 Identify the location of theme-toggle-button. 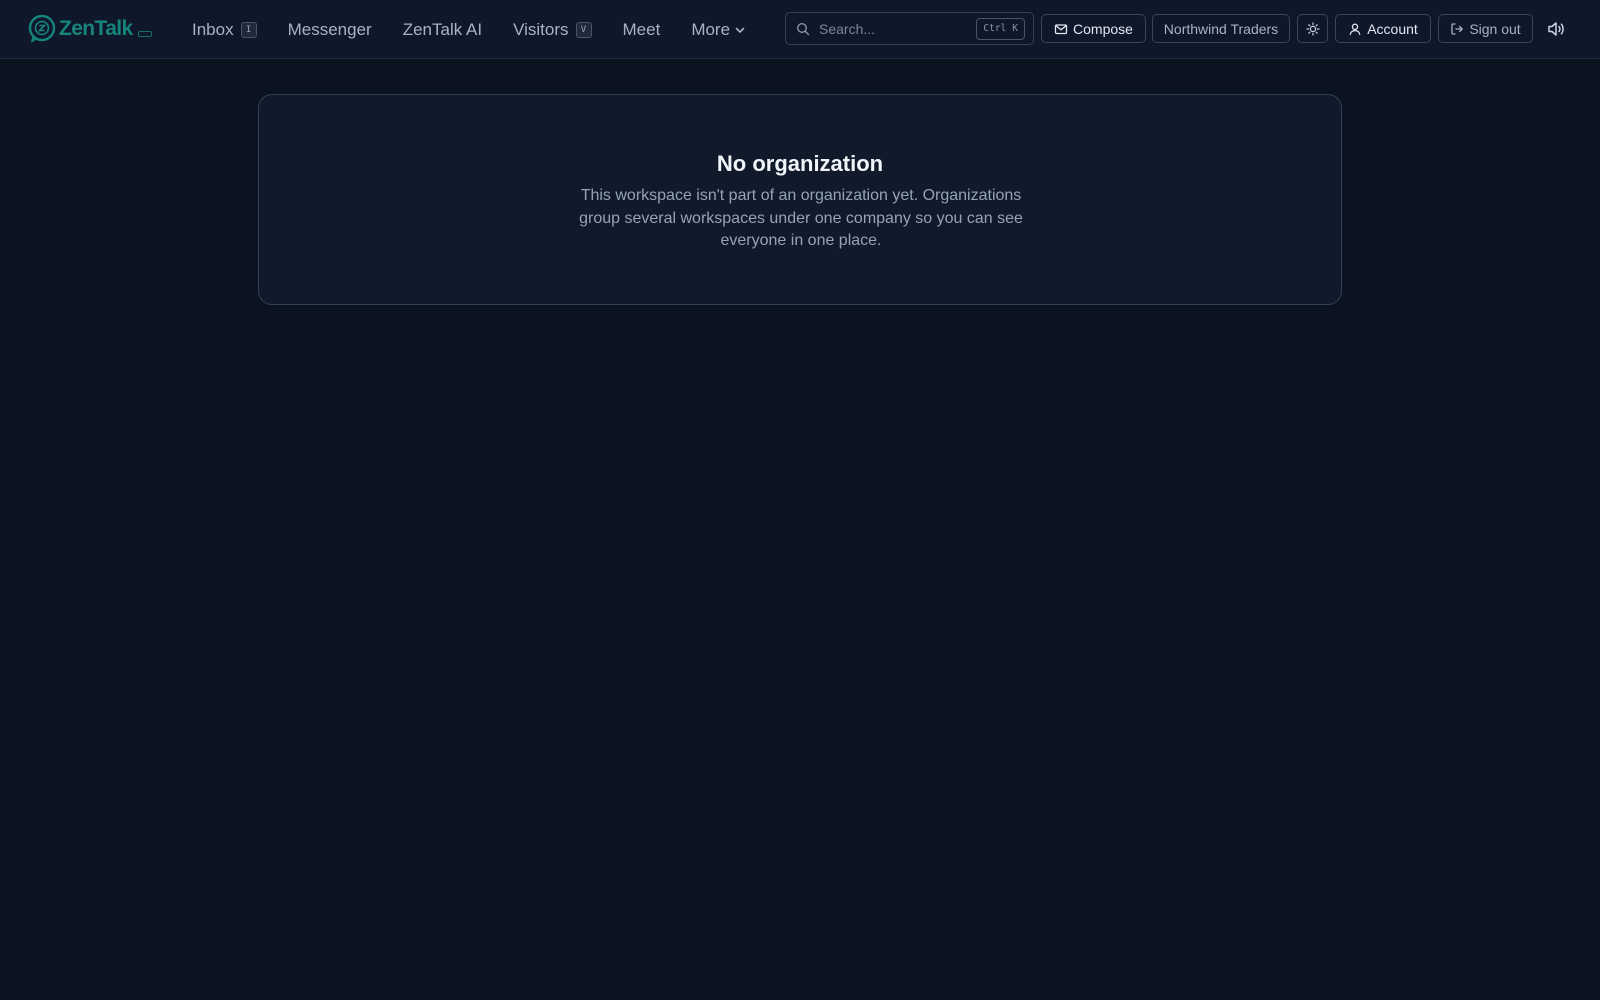
(1312, 28).